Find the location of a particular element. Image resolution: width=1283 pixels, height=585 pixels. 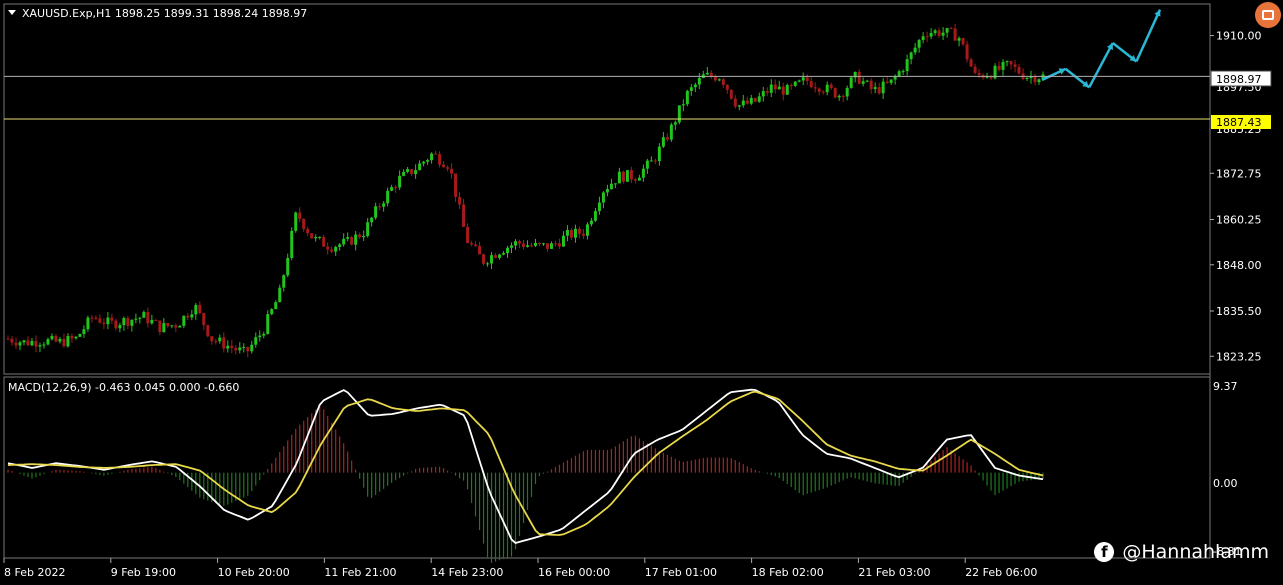

chart-menu-triangle-icon is located at coordinates (12, 12).